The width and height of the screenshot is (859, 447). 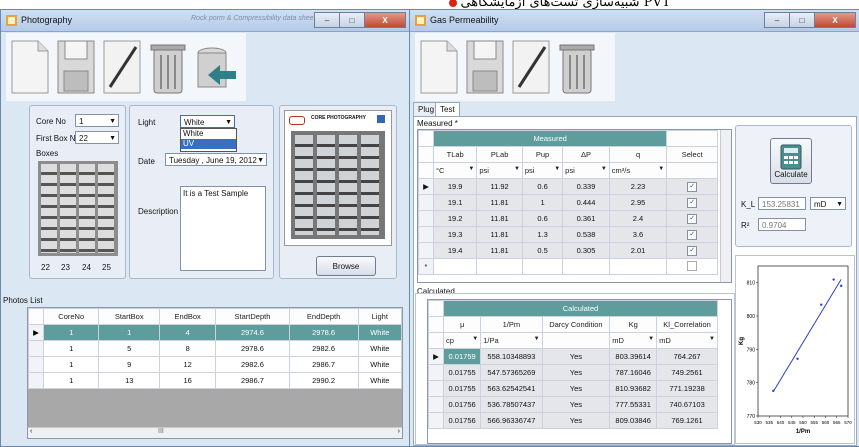 I want to click on column-header: Light, so click(x=379, y=316).